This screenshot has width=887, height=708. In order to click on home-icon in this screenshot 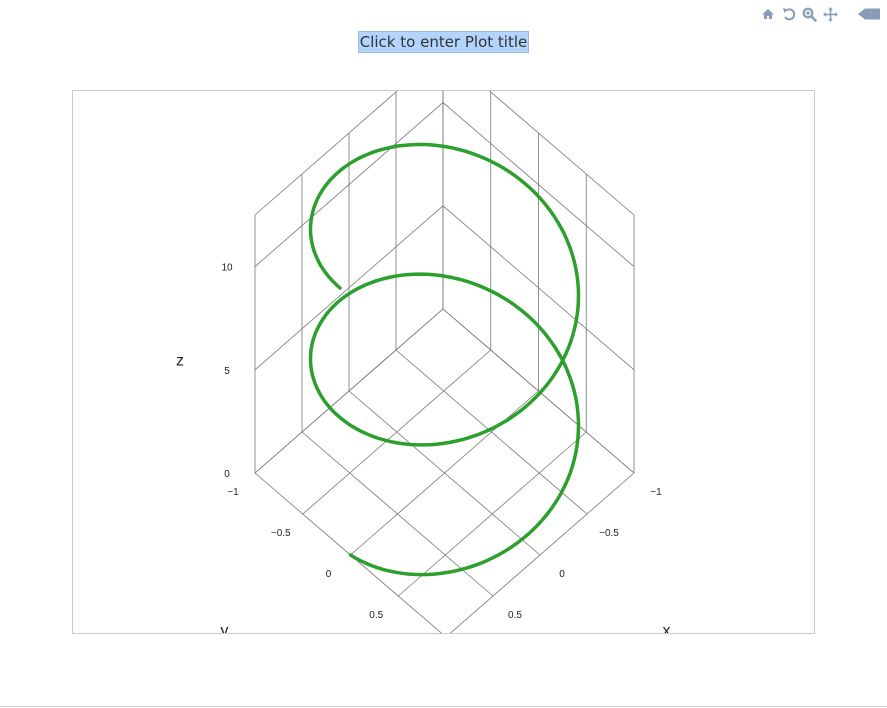, I will do `click(767, 14)`.